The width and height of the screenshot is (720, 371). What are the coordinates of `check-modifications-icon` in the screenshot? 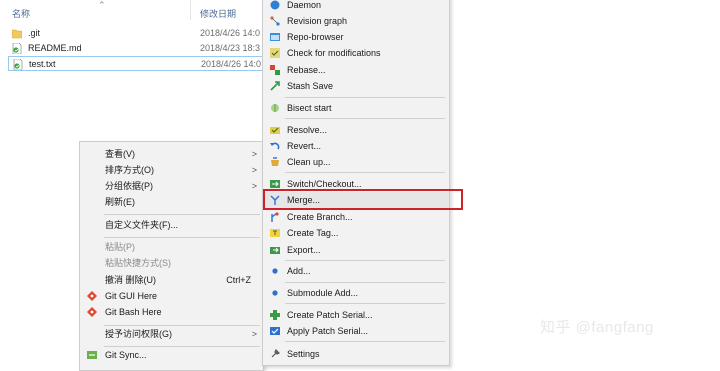 It's located at (275, 53).